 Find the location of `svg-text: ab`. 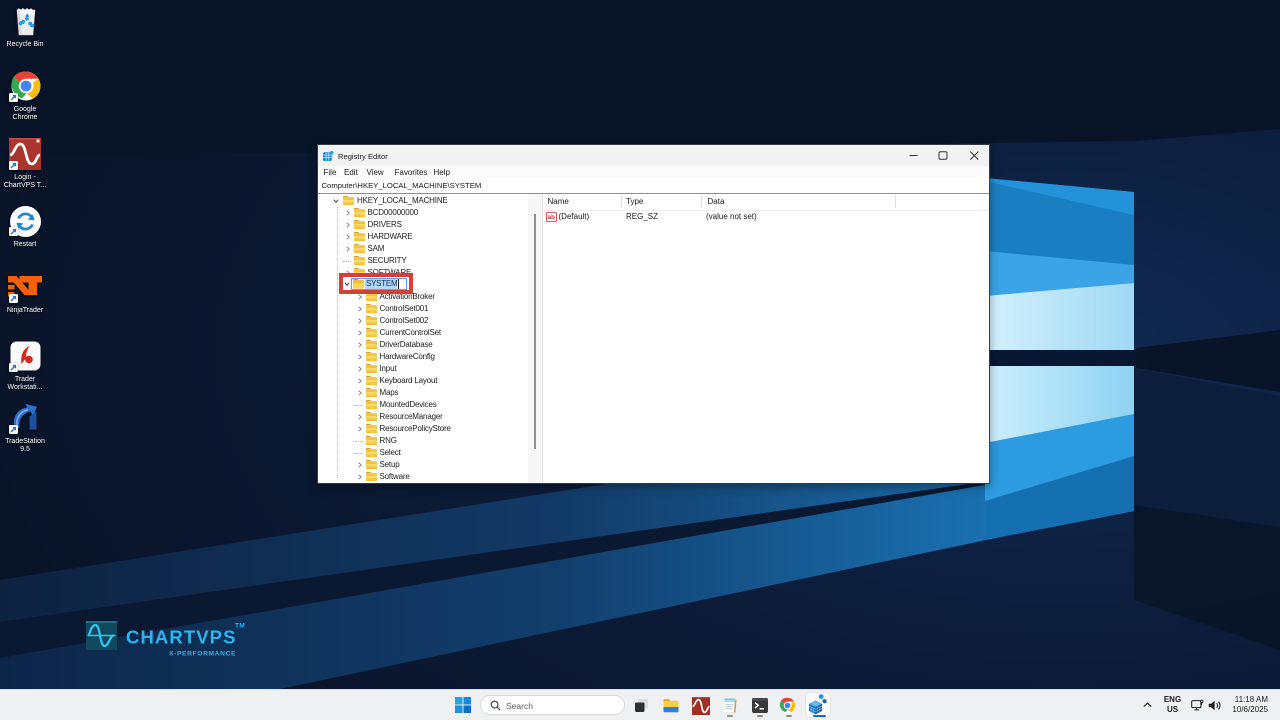

svg-text: ab is located at coordinates (551, 217).